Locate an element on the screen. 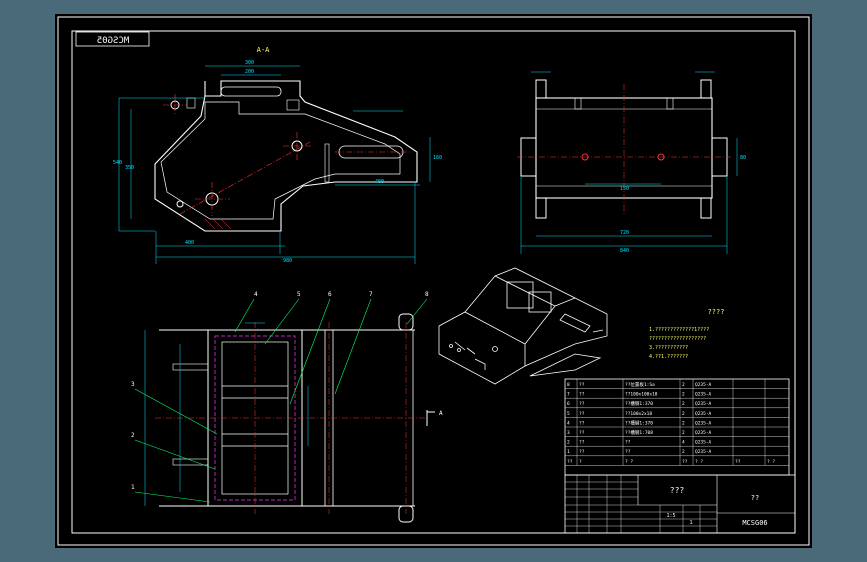  section-dim-text: 980 400 540350 300 200 160 400 is located at coordinates (277, 162).